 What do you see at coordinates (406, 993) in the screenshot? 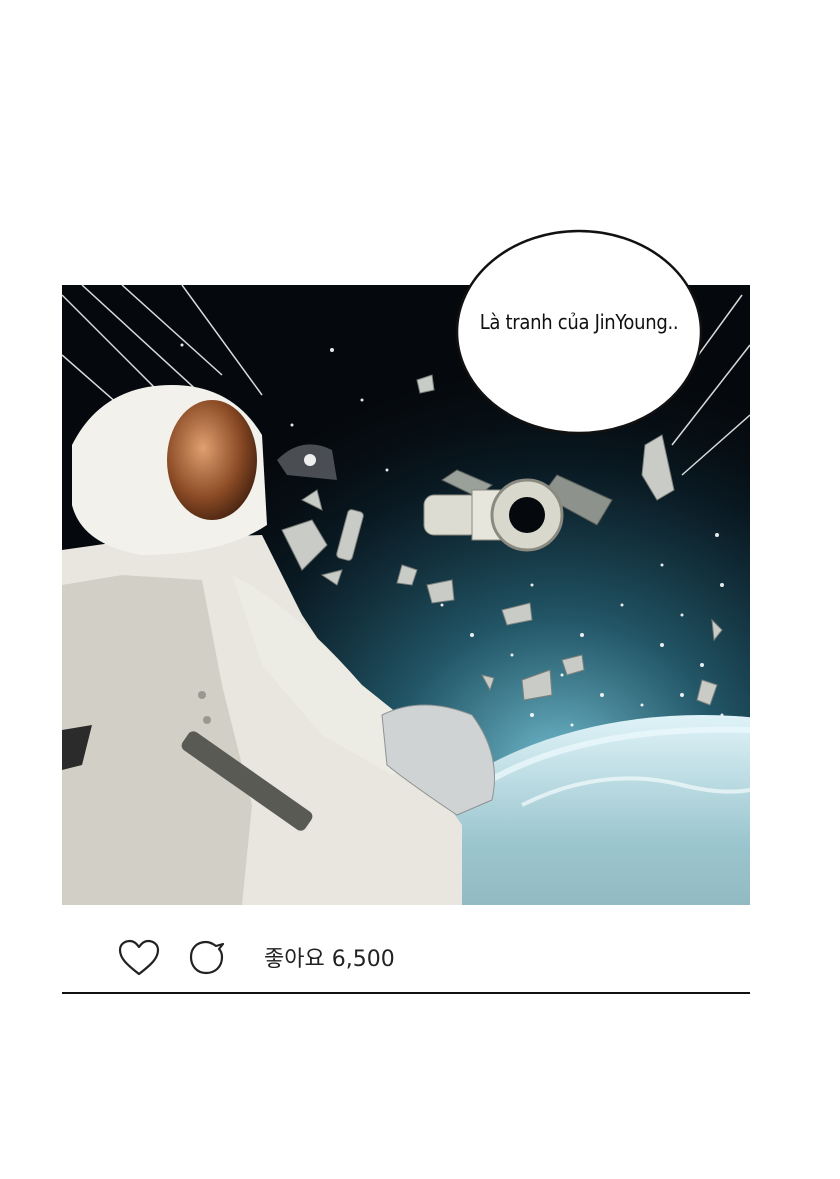
I see `divider` at bounding box center [406, 993].